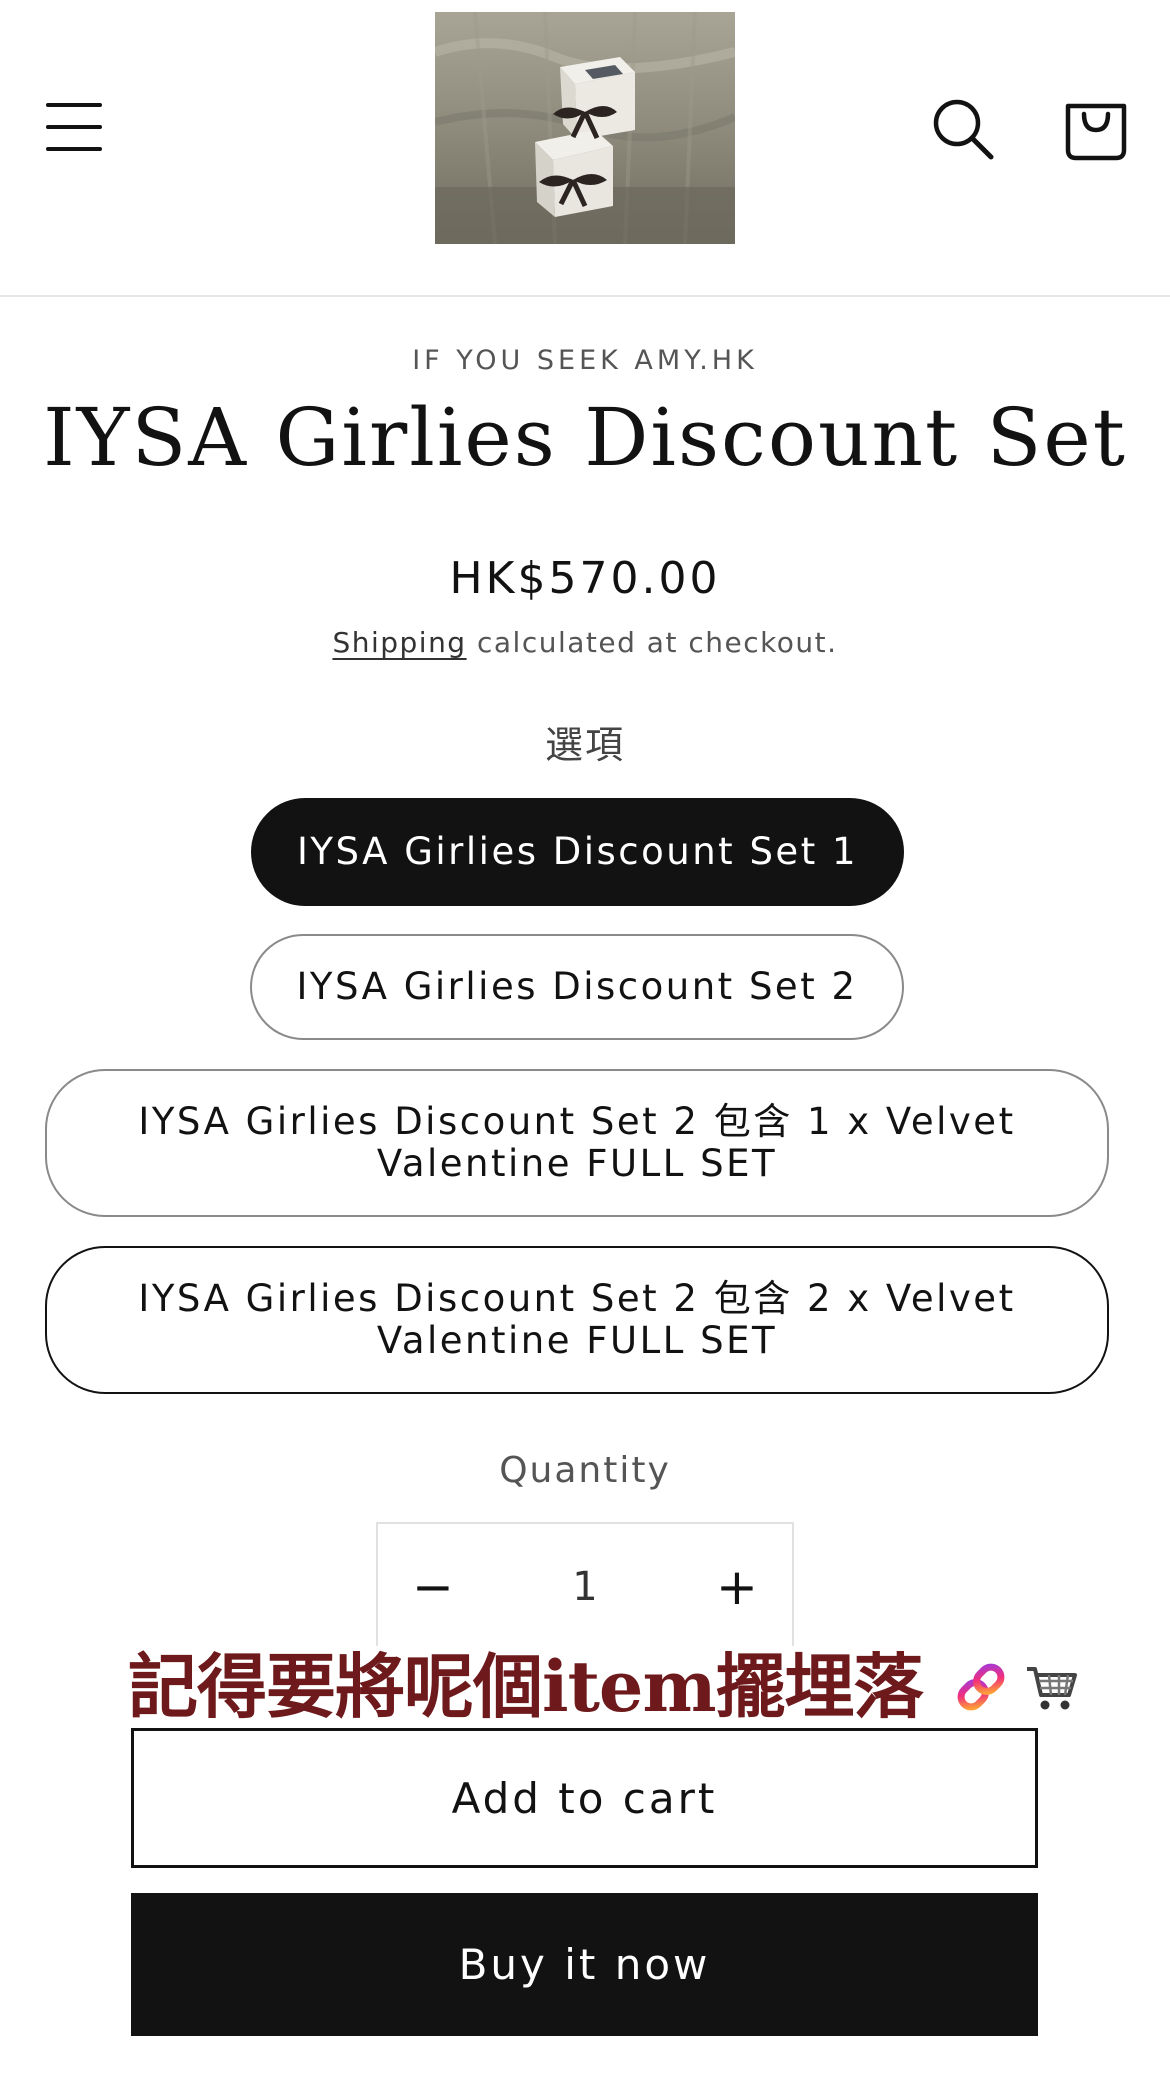 The height and width of the screenshot is (2075, 1170). What do you see at coordinates (584, 1798) in the screenshot?
I see `add-to-cart-button: Add to cart` at bounding box center [584, 1798].